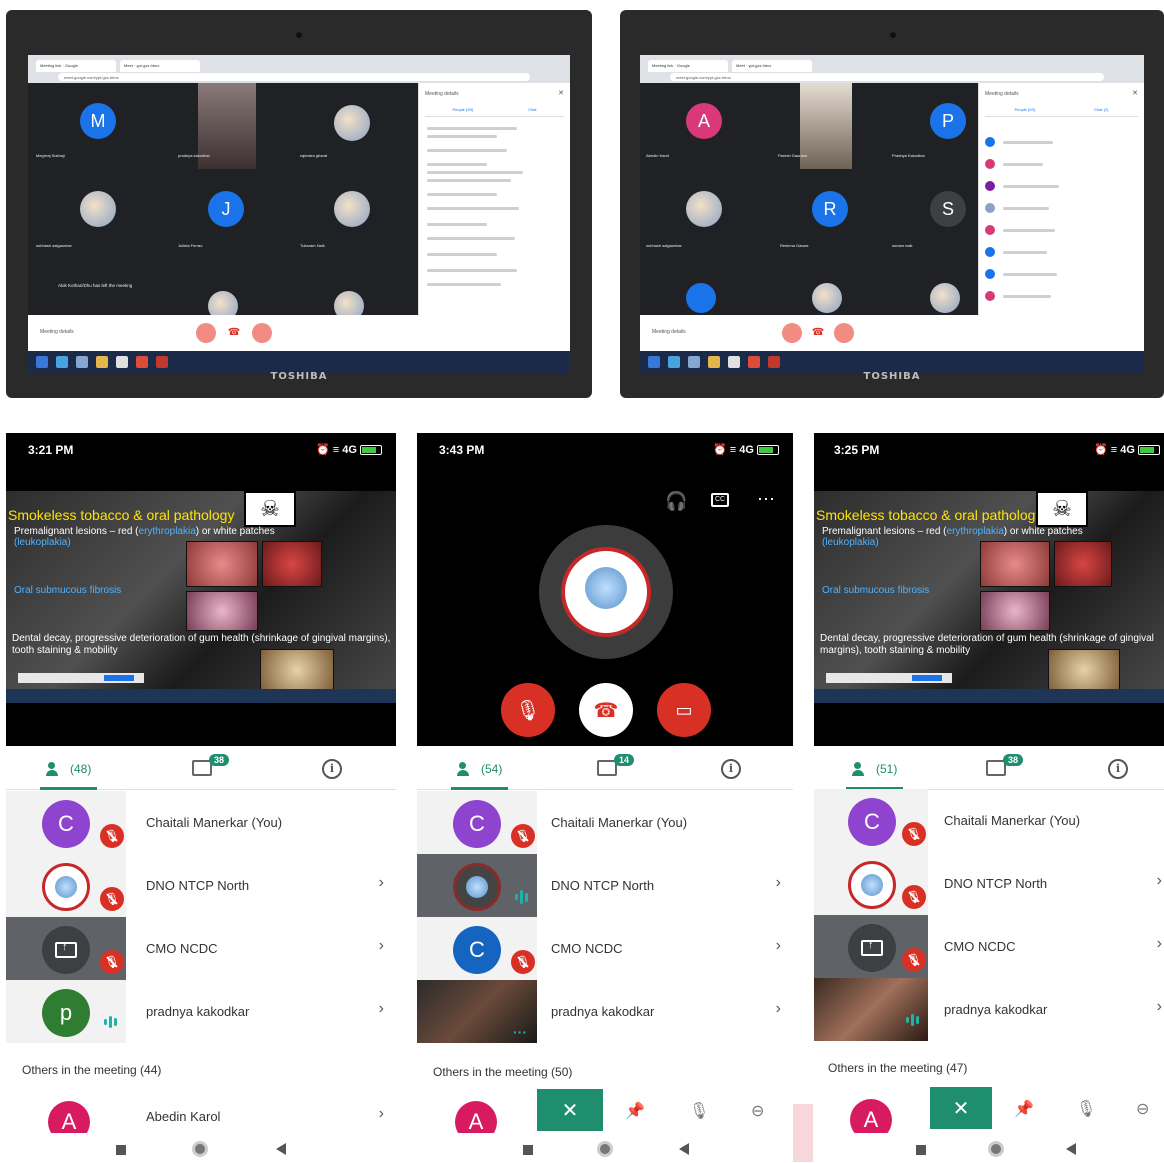  Describe the element at coordinates (201, 1011) in the screenshot. I see `participant-row: p pradnya kakodkar ›` at that location.